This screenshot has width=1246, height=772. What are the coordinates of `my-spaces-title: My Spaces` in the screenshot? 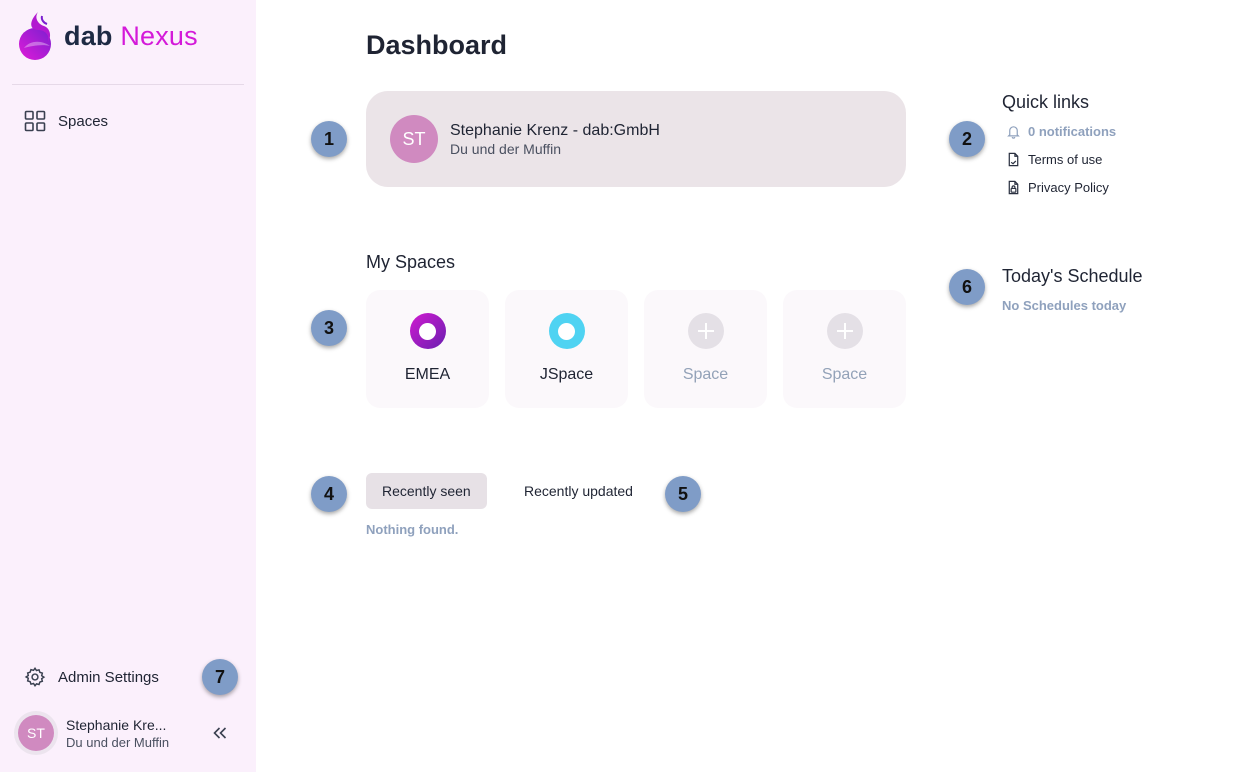 It's located at (411, 262).